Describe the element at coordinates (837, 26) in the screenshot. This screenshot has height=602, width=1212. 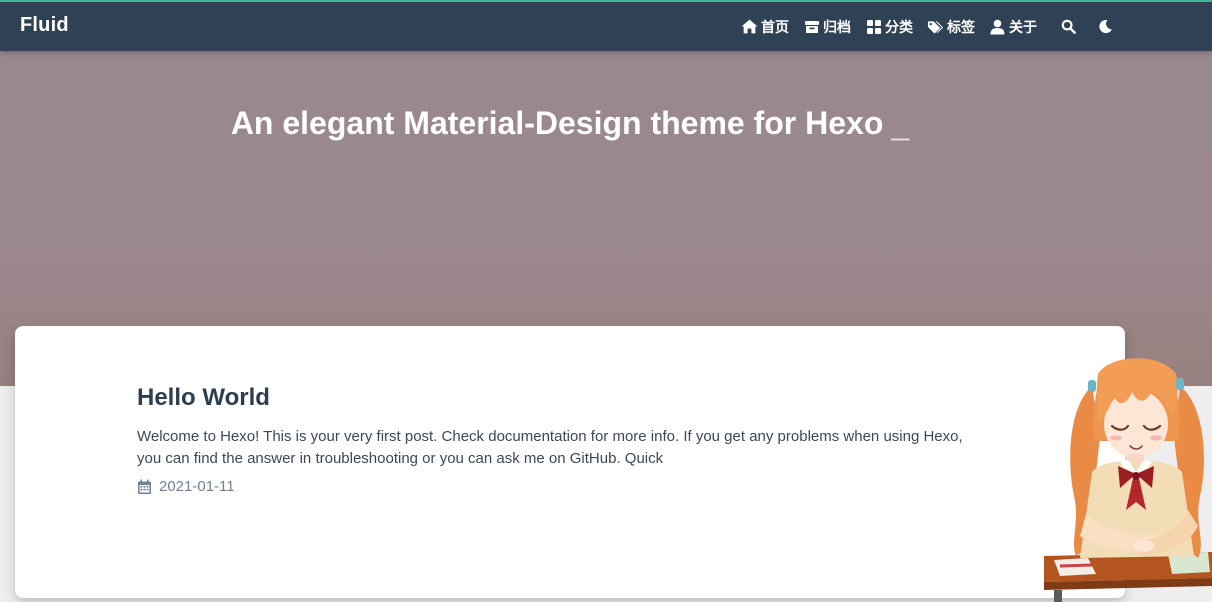
I see `nav-item-archives-label: 归档` at that location.